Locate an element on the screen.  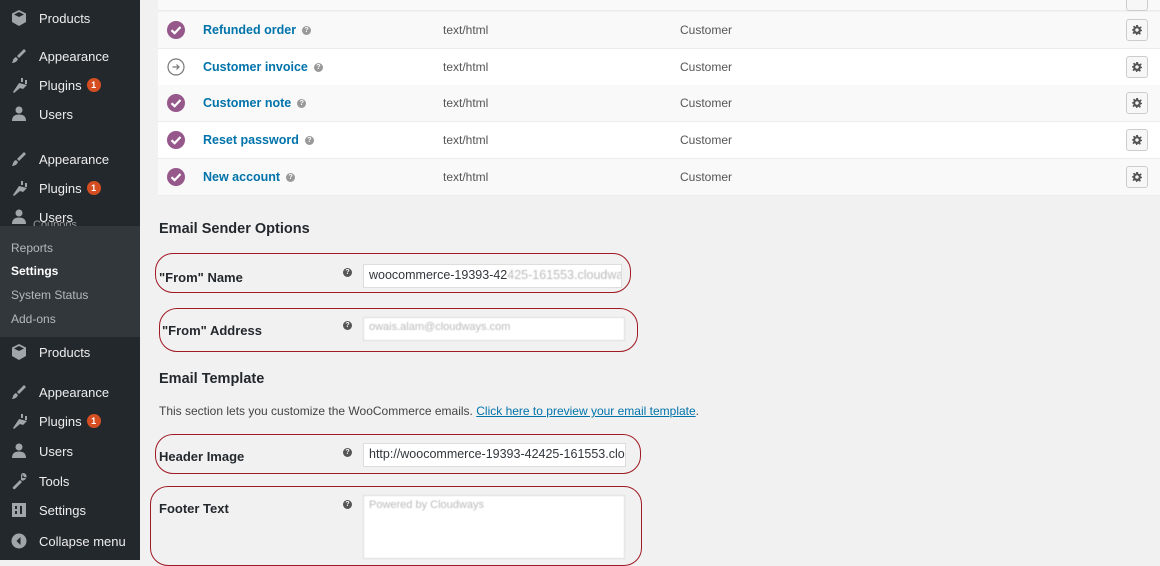
settings-icon is located at coordinates (19, 510).